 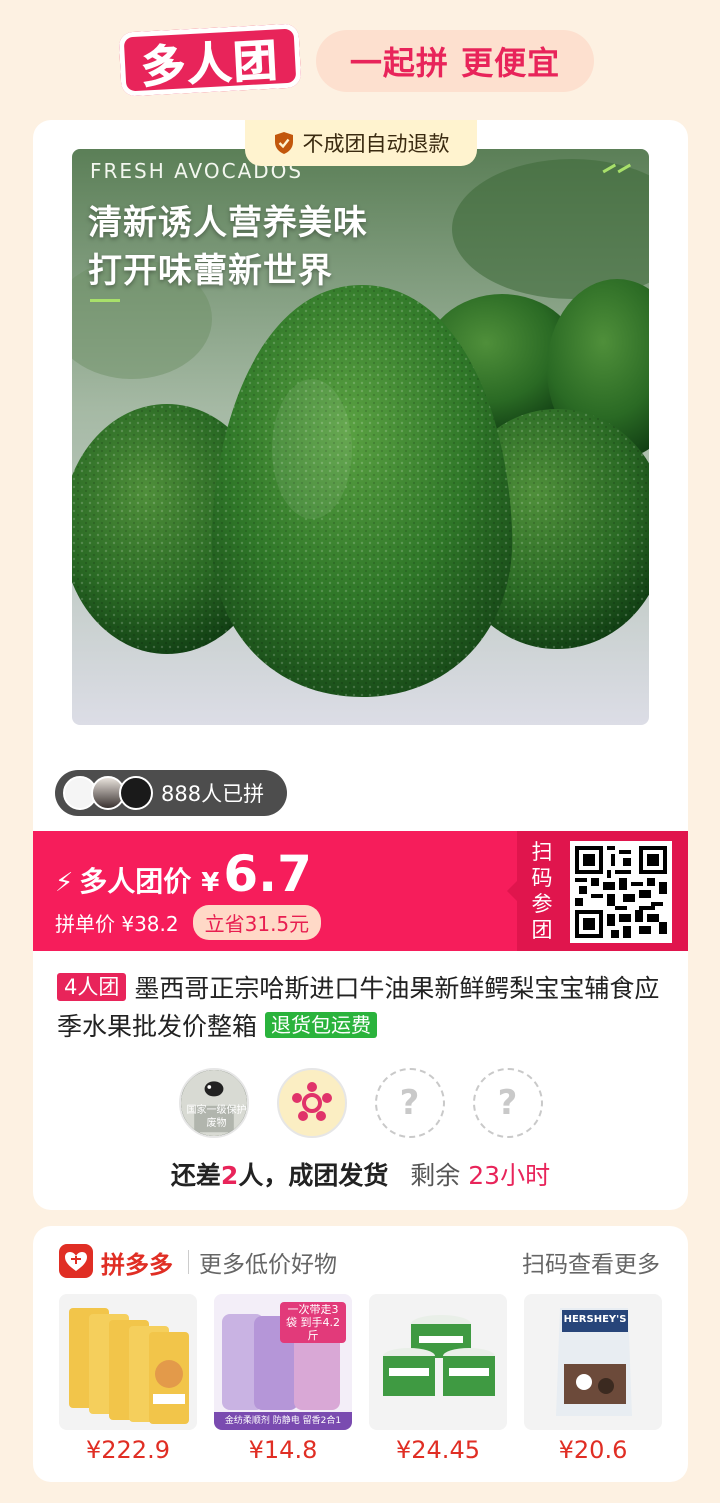 What do you see at coordinates (313, 1322) in the screenshot?
I see `promo-banner: 一次带走3袋 到手4.2斤` at bounding box center [313, 1322].